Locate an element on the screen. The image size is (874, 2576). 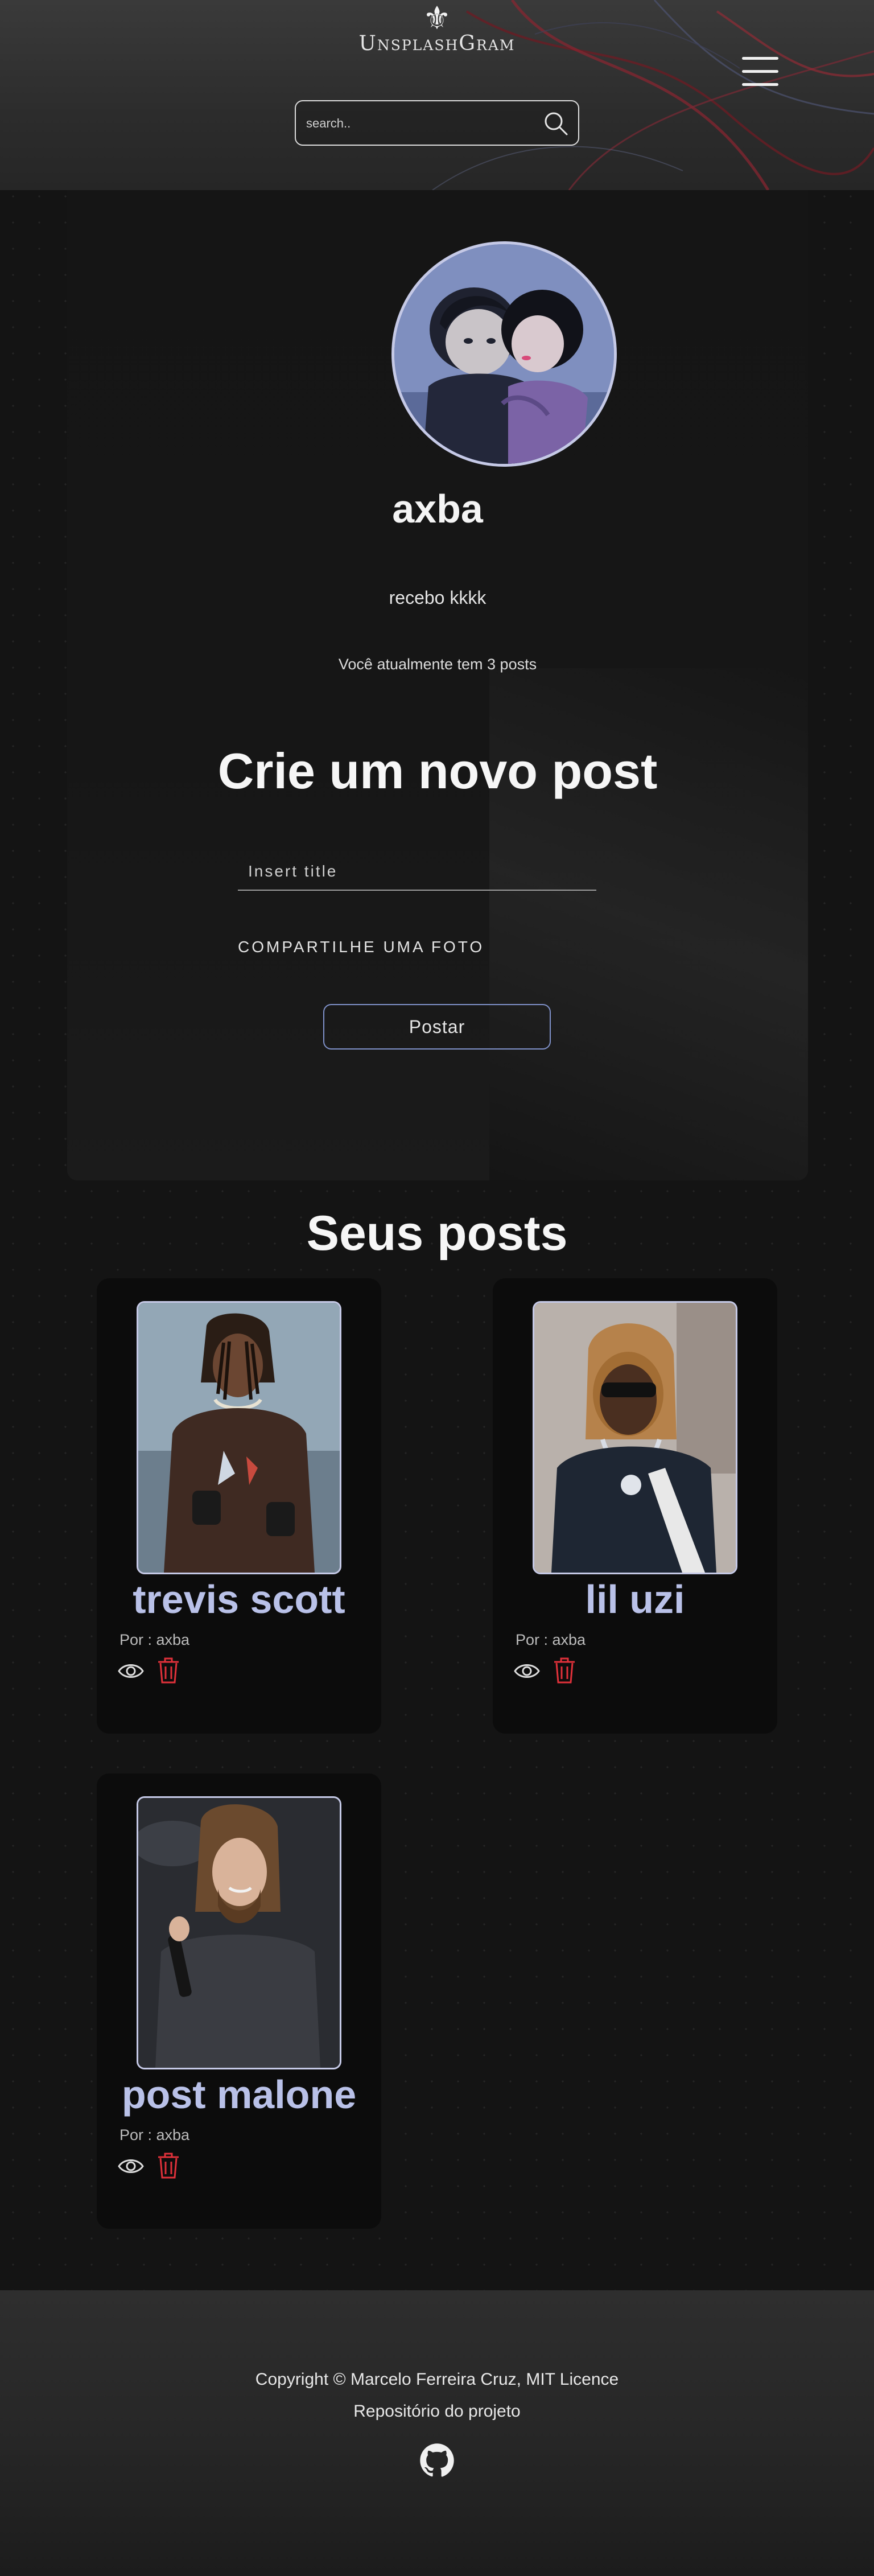
post-card: trevis scott Por : axba is located at coordinates (239, 1506).